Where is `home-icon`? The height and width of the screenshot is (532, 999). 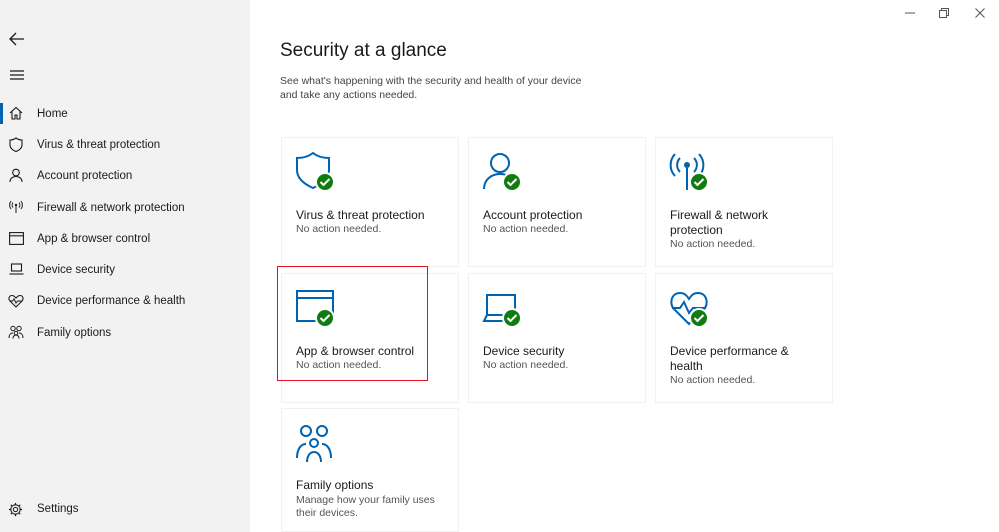 home-icon is located at coordinates (16, 113).